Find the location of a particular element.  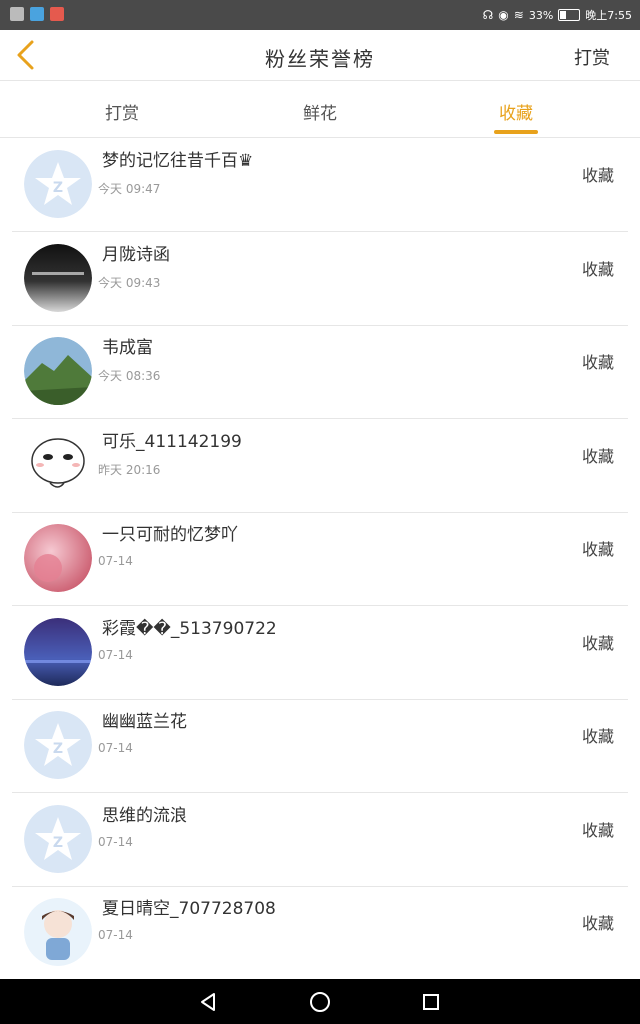

square-recents-icon is located at coordinates (431, 1001).